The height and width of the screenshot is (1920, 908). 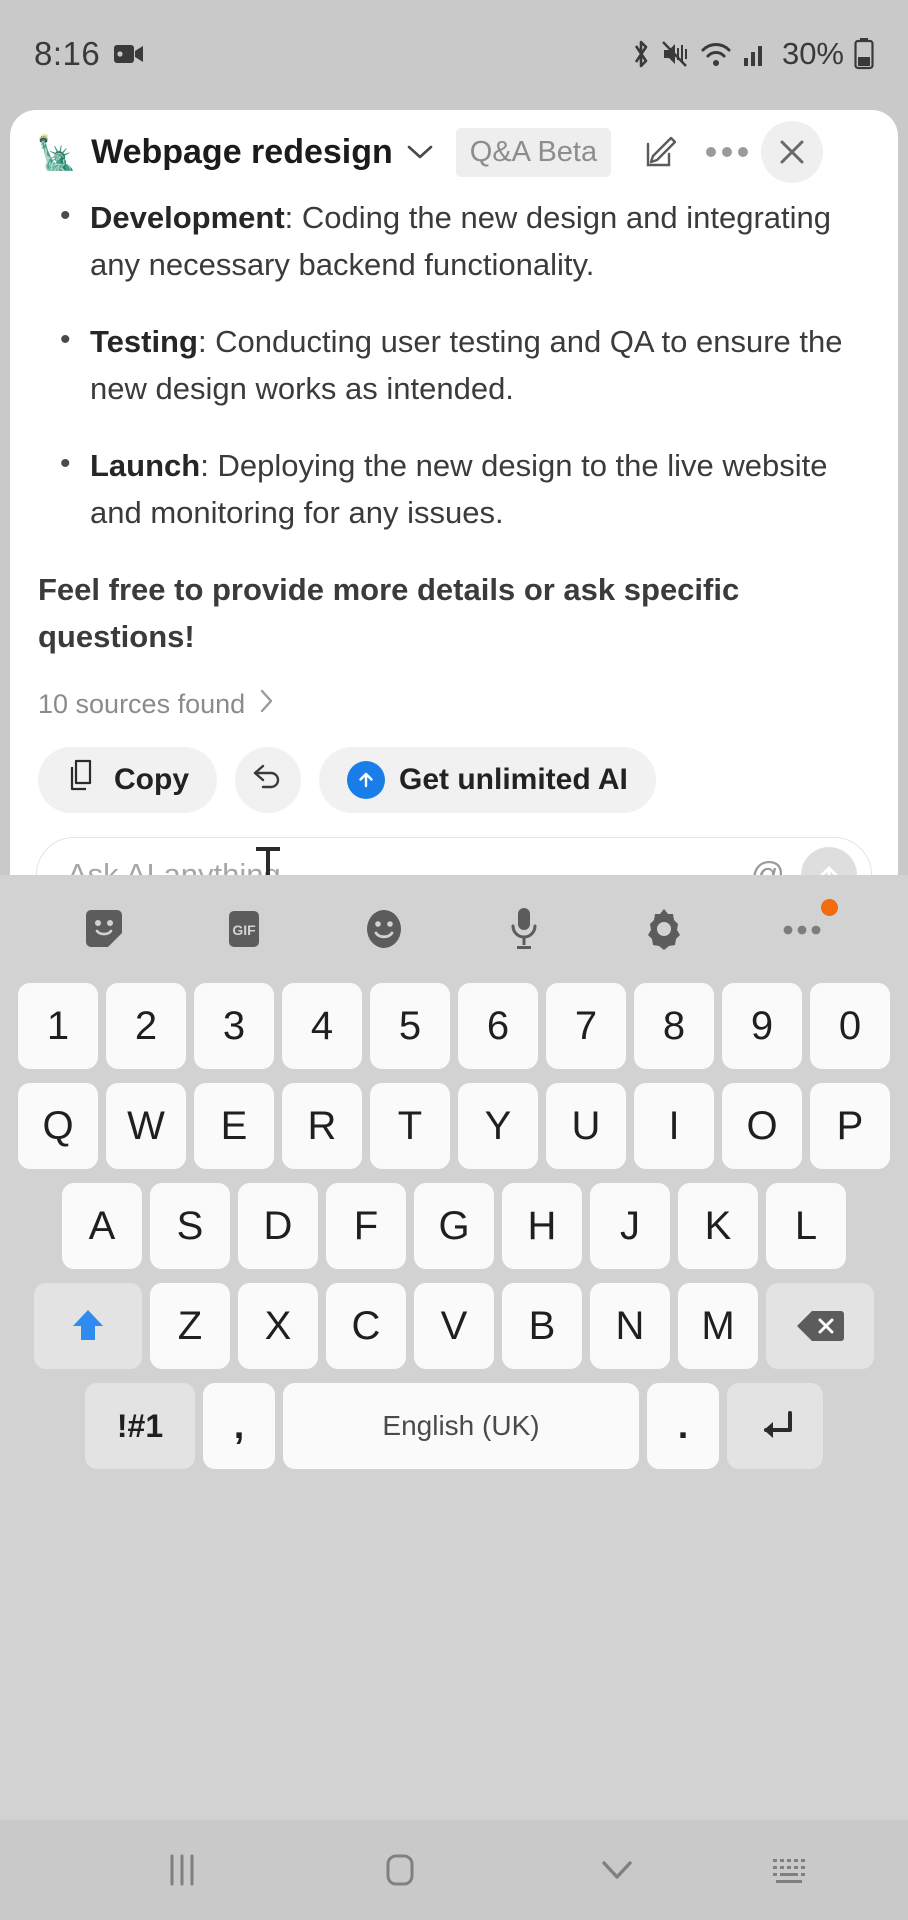 What do you see at coordinates (775, 1426) in the screenshot?
I see `enter-key` at bounding box center [775, 1426].